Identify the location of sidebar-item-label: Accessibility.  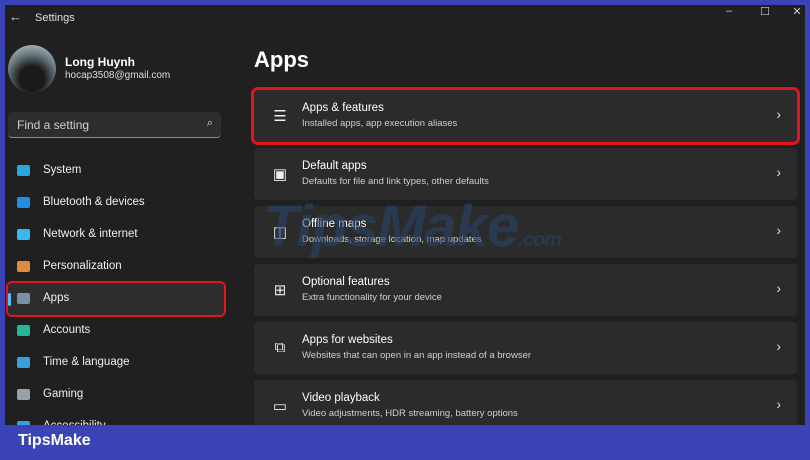
(74, 422).